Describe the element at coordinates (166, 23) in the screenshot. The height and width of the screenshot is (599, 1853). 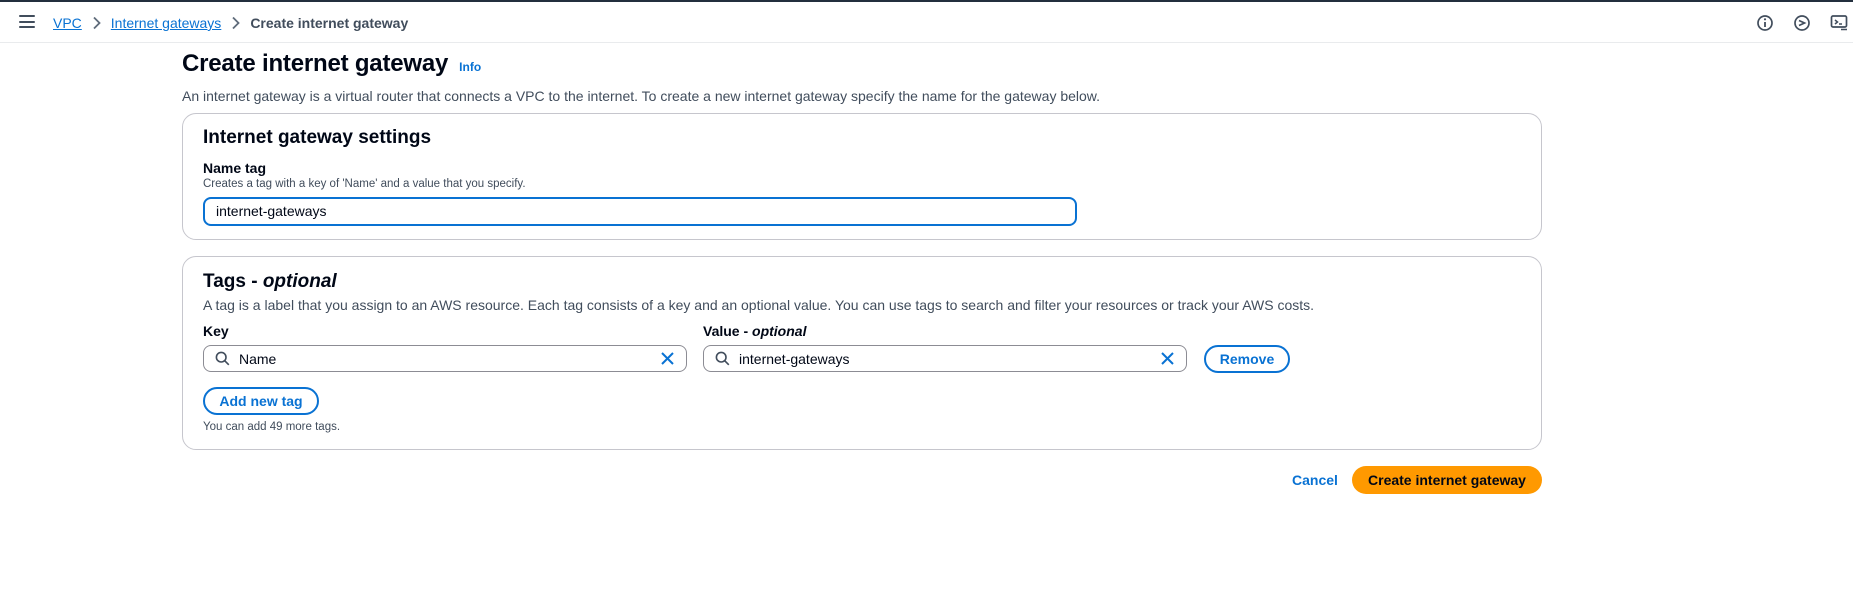
I see `breadcrumb-internet-gateways: Internet gateways` at that location.